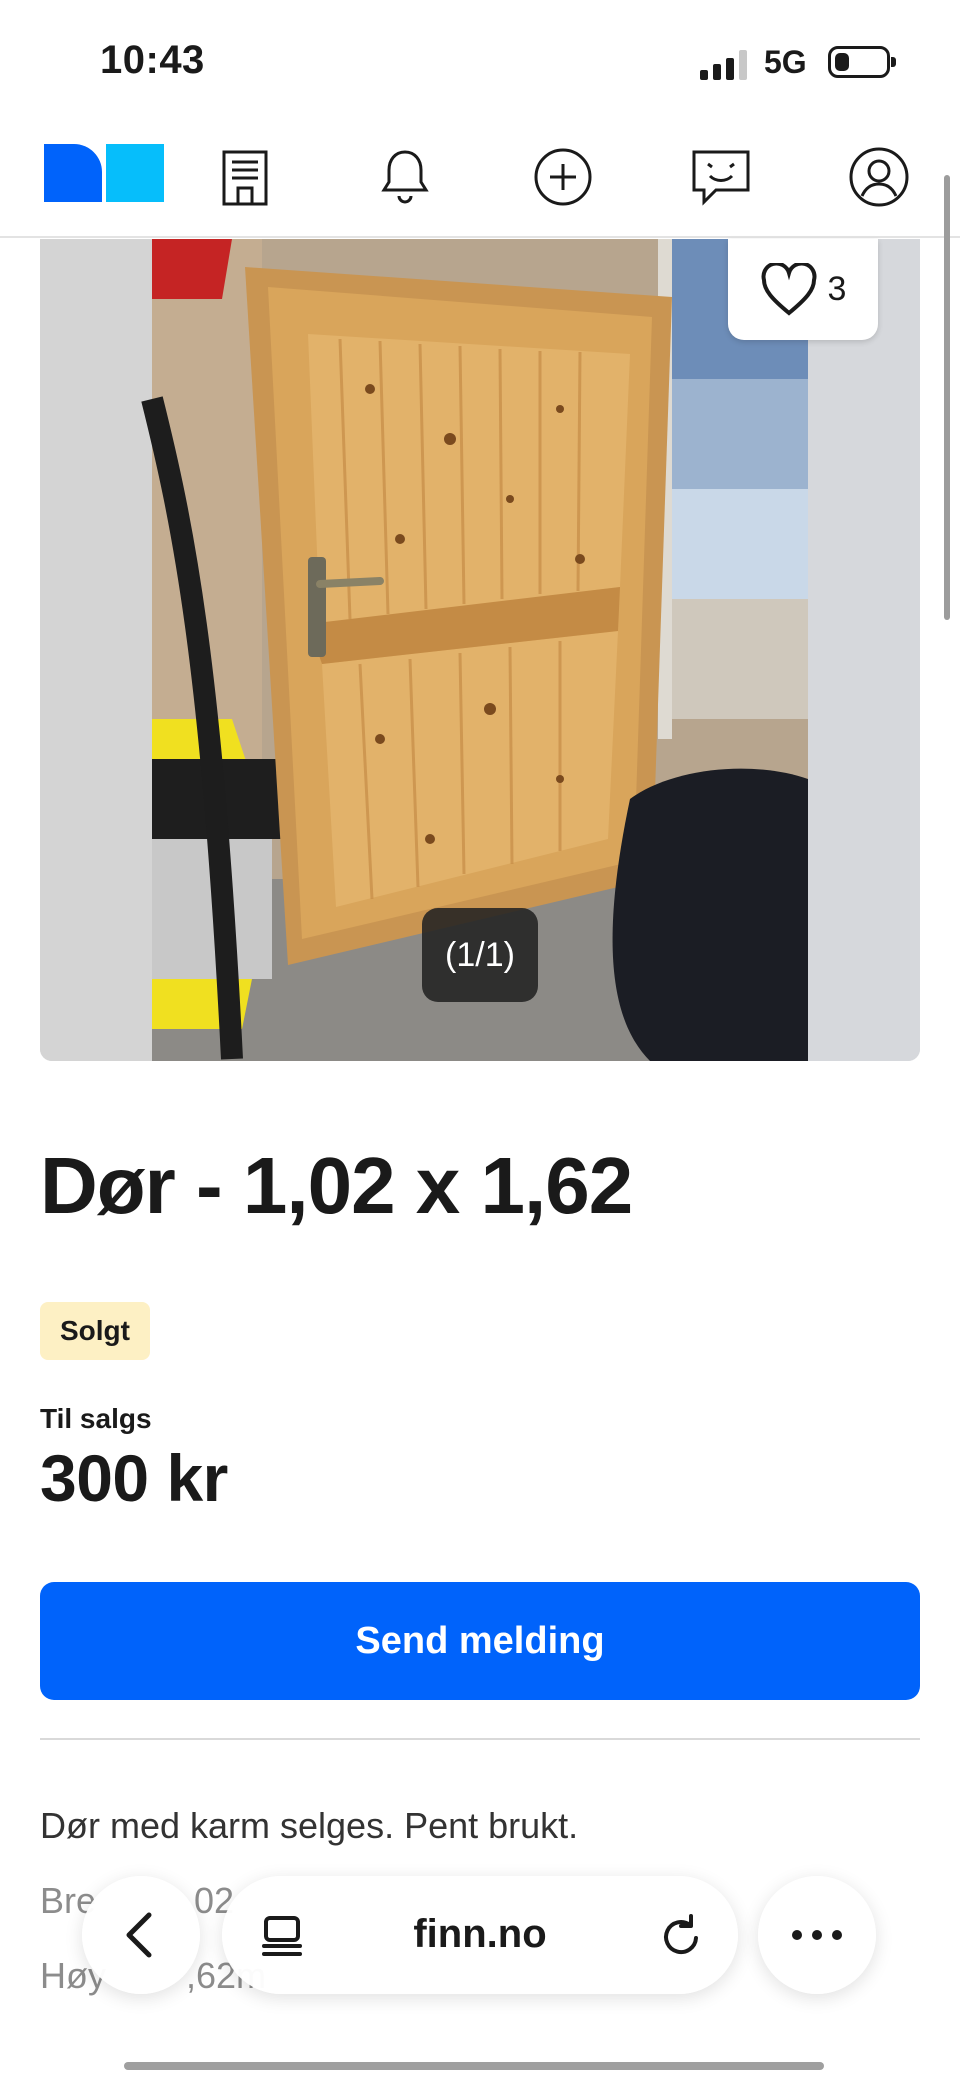  Describe the element at coordinates (104, 173) in the screenshot. I see `finn-logo` at that location.